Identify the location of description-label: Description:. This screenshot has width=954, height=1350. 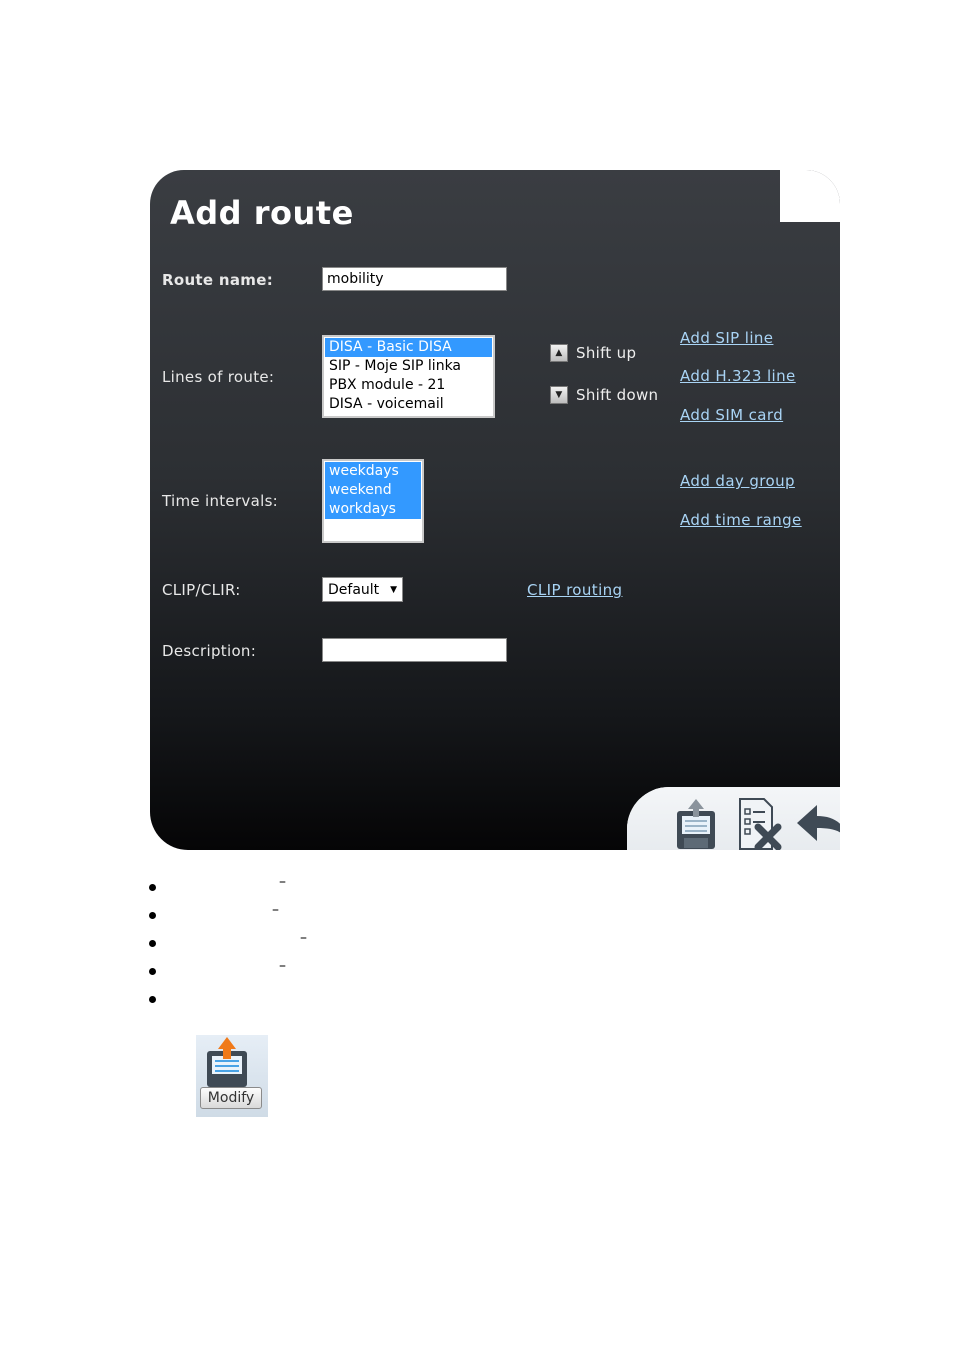
(209, 651).